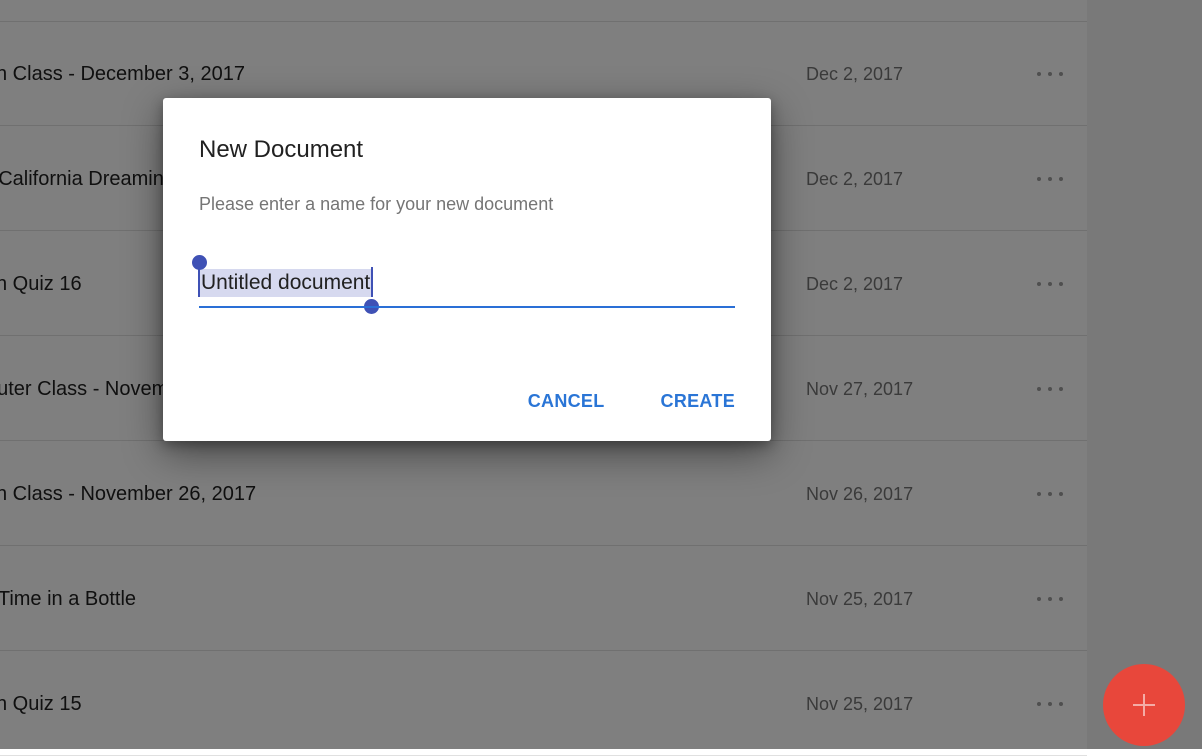  Describe the element at coordinates (281, 149) in the screenshot. I see `dialog-title: New Document` at that location.